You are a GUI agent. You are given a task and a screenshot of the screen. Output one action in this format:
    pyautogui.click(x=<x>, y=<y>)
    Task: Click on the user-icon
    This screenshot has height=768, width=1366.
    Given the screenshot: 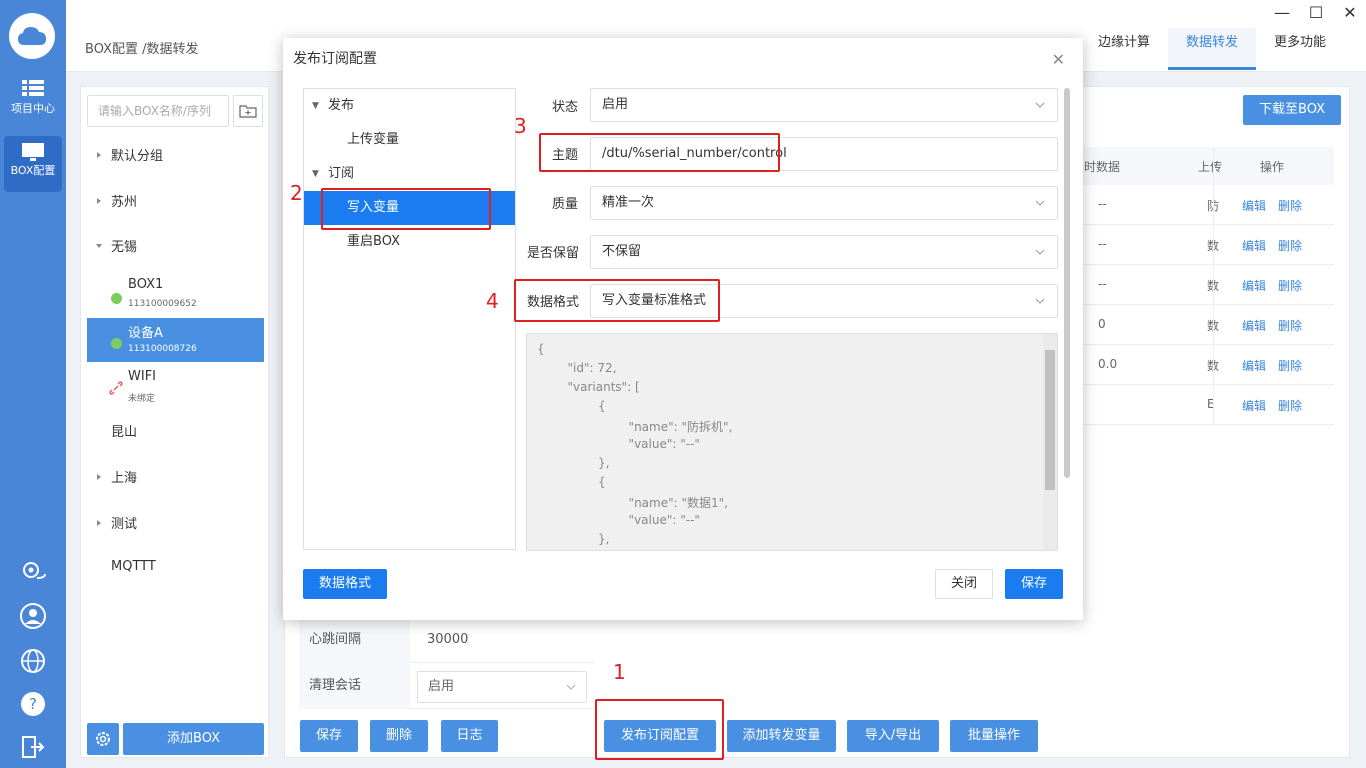 What is the action you would take?
    pyautogui.click(x=33, y=616)
    